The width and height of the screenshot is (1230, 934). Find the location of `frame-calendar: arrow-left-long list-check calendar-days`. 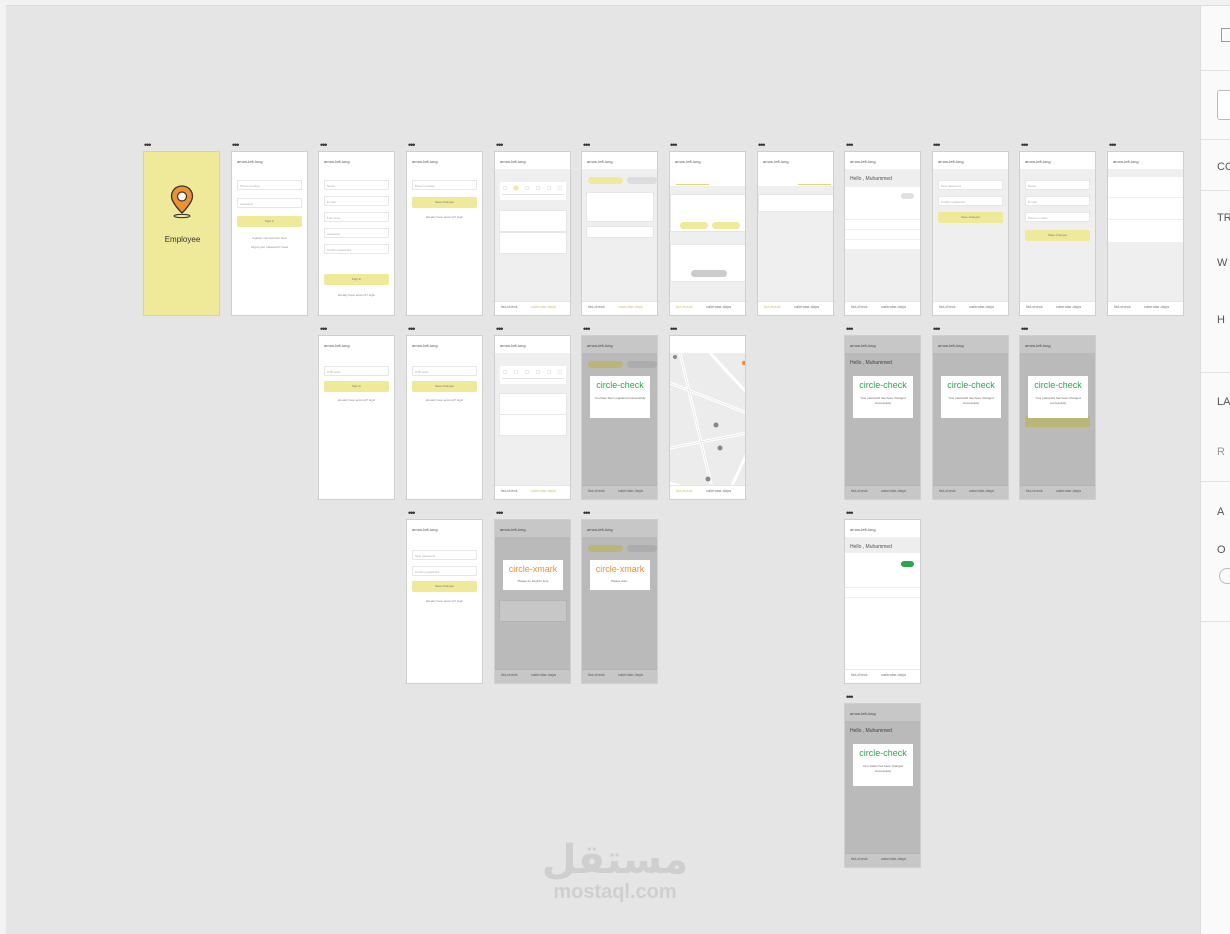

frame-calendar: arrow-left-long list-check calendar-days is located at coordinates (532, 233).